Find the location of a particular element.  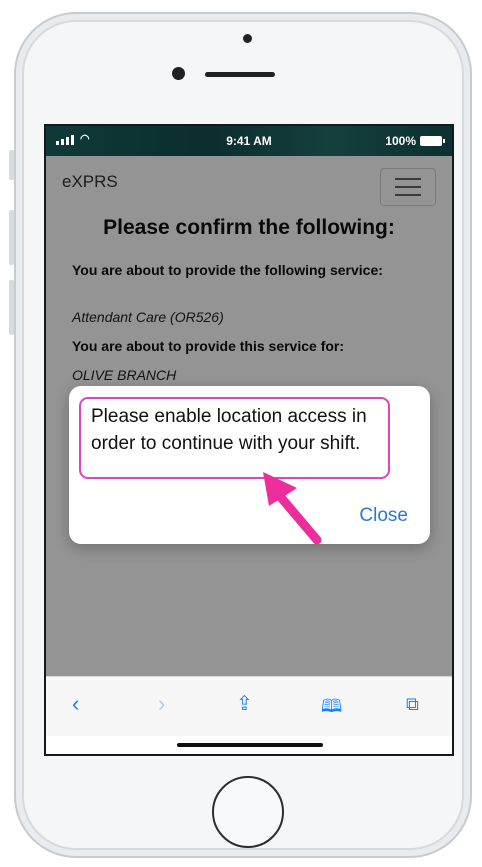

front-camera is located at coordinates (178, 73).